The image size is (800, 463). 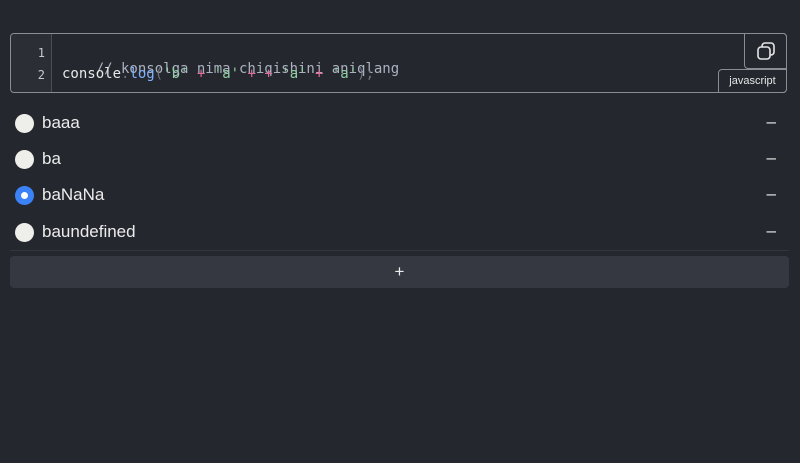 What do you see at coordinates (400, 196) in the screenshot?
I see `answer-option: baNaNa –` at bounding box center [400, 196].